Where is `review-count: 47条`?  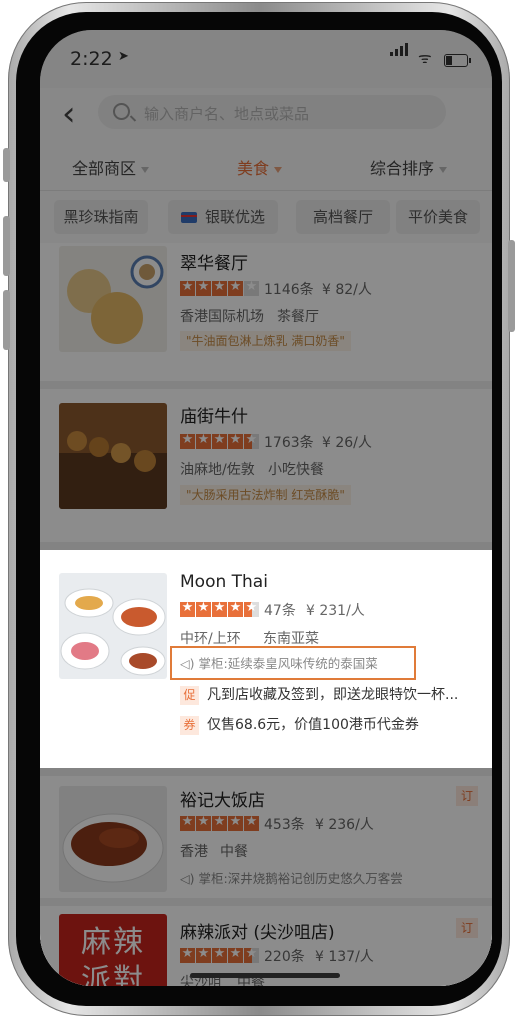
review-count: 47条 is located at coordinates (280, 611).